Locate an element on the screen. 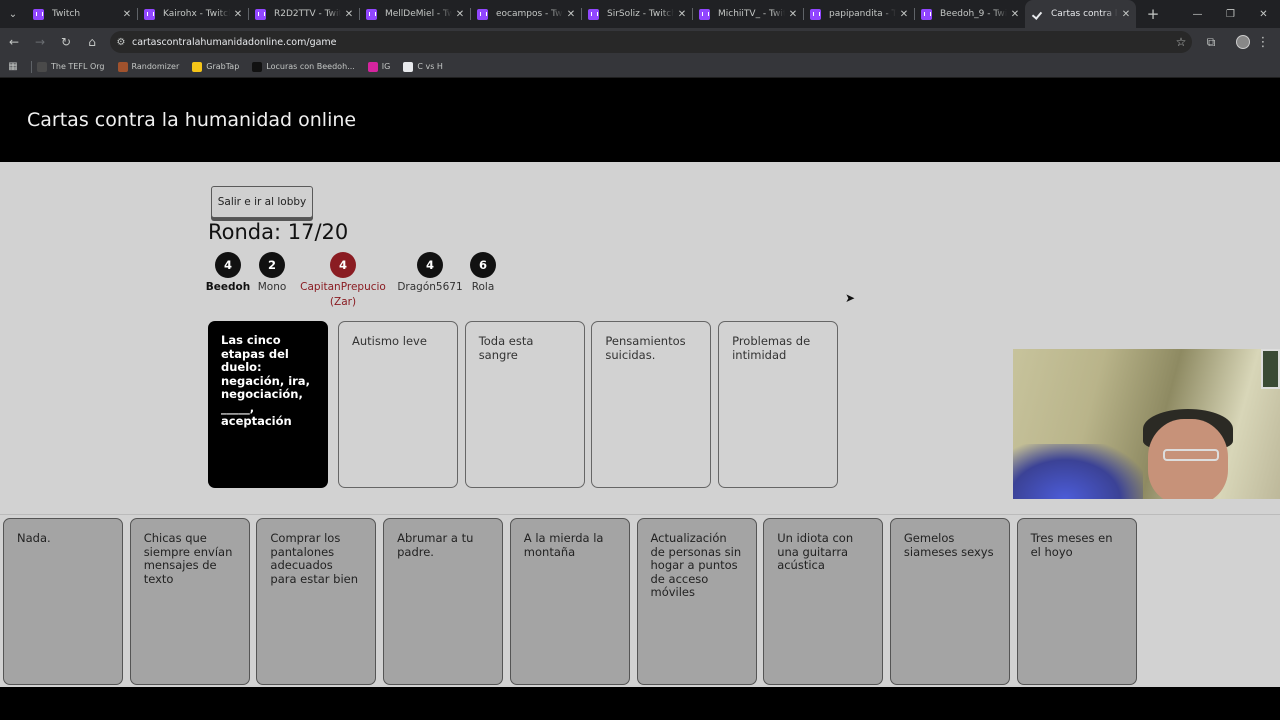 This screenshot has height=720, width=1280. player-czar: 4 CapitanPrepucio (Zar) is located at coordinates (343, 281).